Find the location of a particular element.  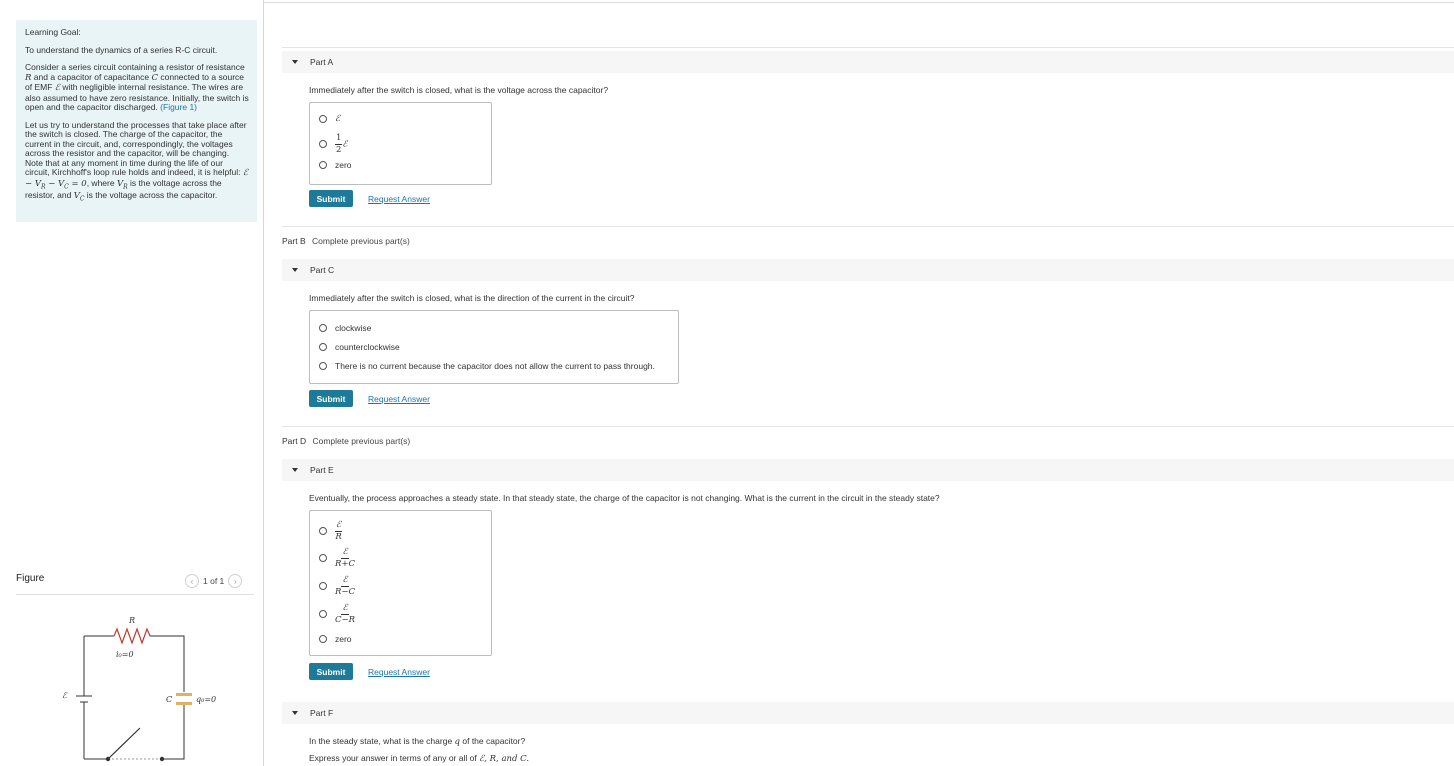

figure-1-link: (Figure 1) is located at coordinates (178, 107).